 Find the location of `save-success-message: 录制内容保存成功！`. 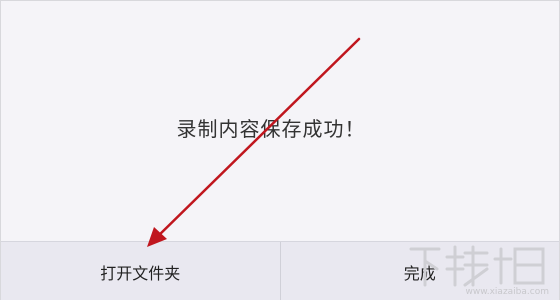

save-success-message: 录制内容保存成功！ is located at coordinates (271, 129).